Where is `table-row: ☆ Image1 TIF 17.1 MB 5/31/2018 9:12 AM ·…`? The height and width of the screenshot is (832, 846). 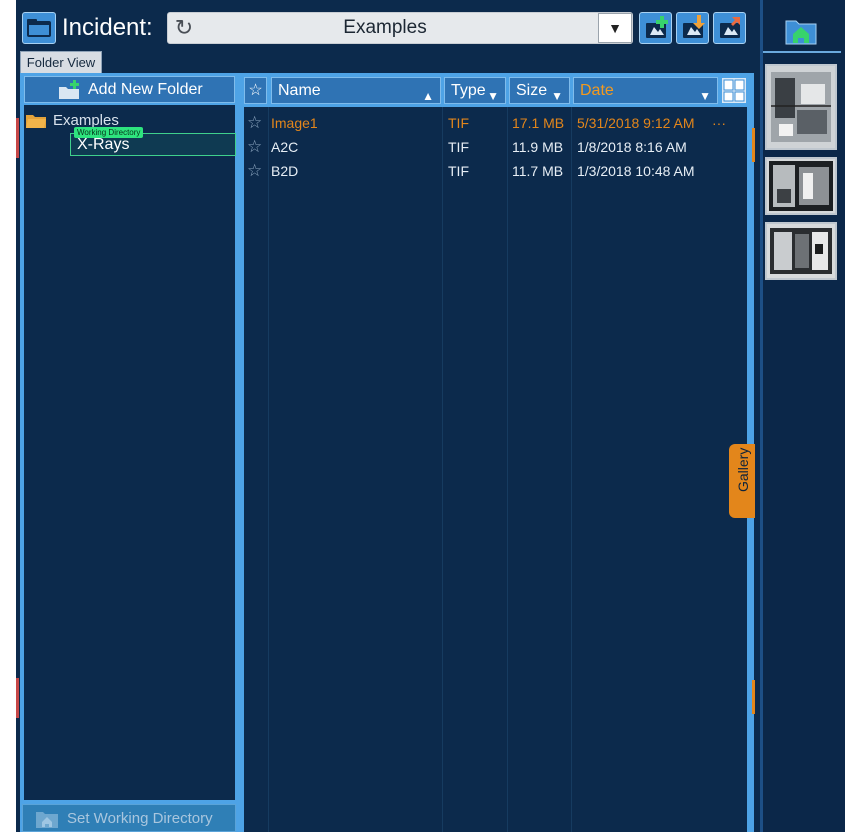 table-row: ☆ Image1 TIF 17.1 MB 5/31/2018 9:12 AM ·… is located at coordinates (495, 123).